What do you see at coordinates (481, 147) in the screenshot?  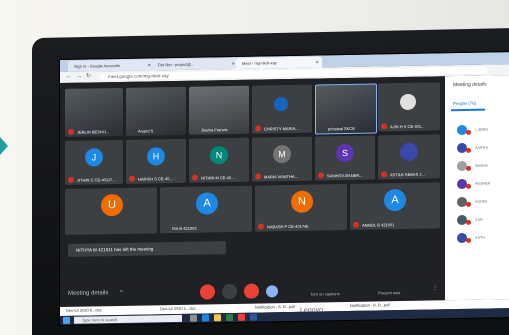 I see `participant-name: AARTHI` at bounding box center [481, 147].